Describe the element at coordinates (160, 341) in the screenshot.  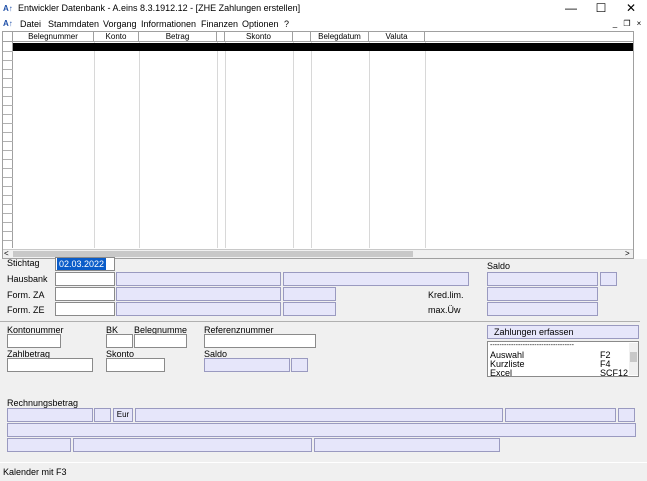
I see `belegnummer-field` at that location.